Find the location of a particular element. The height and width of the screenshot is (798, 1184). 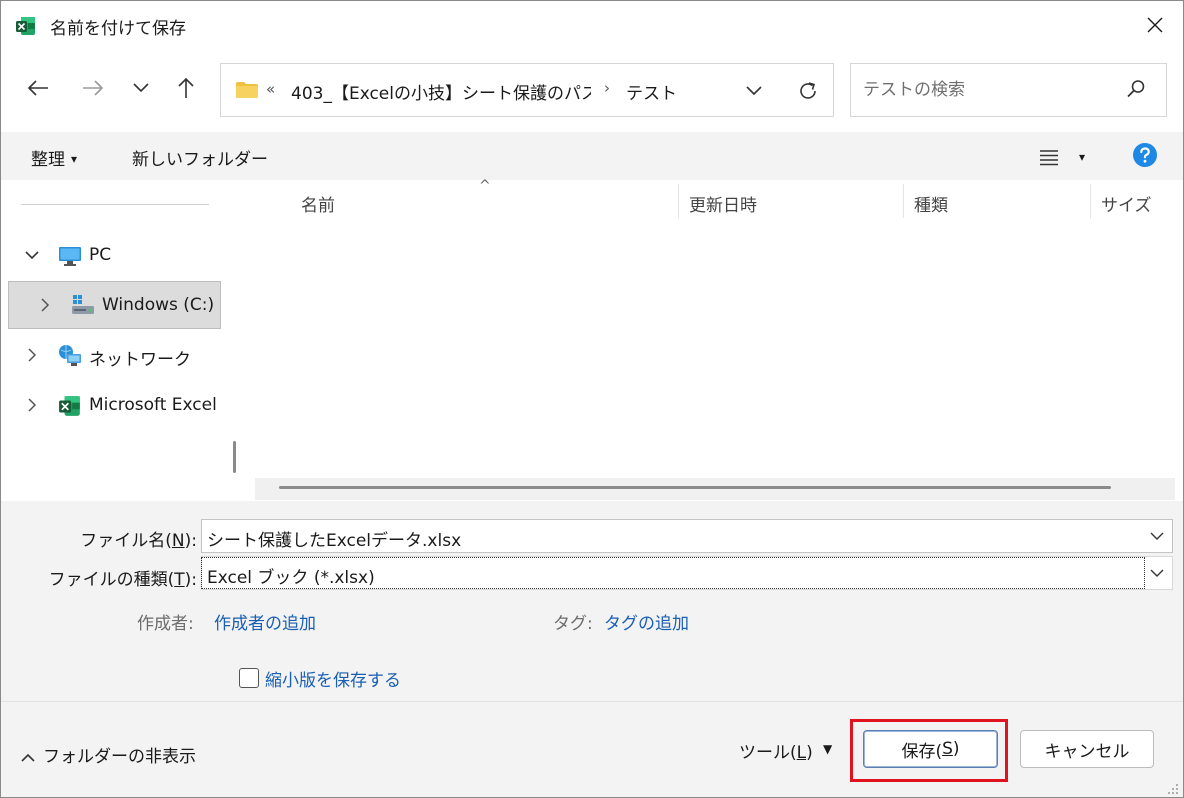

navigation-bar: « 403_【Excelの小技】シート保護のパスワ... › テスト is located at coordinates (592, 90).